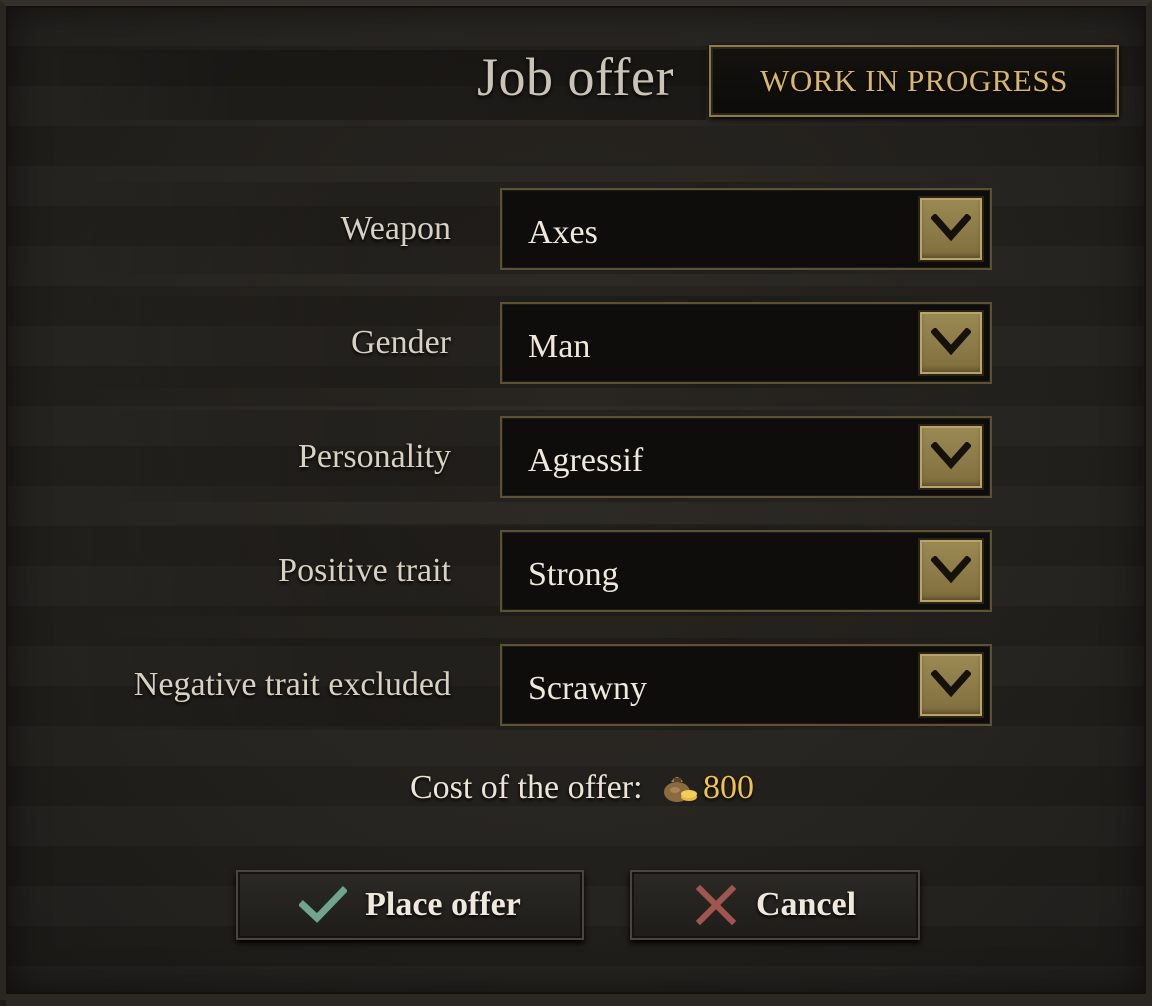 Image resolution: width=1152 pixels, height=1006 pixels. I want to click on work-in-progress-badge: WORK IN PROGRESS, so click(914, 81).